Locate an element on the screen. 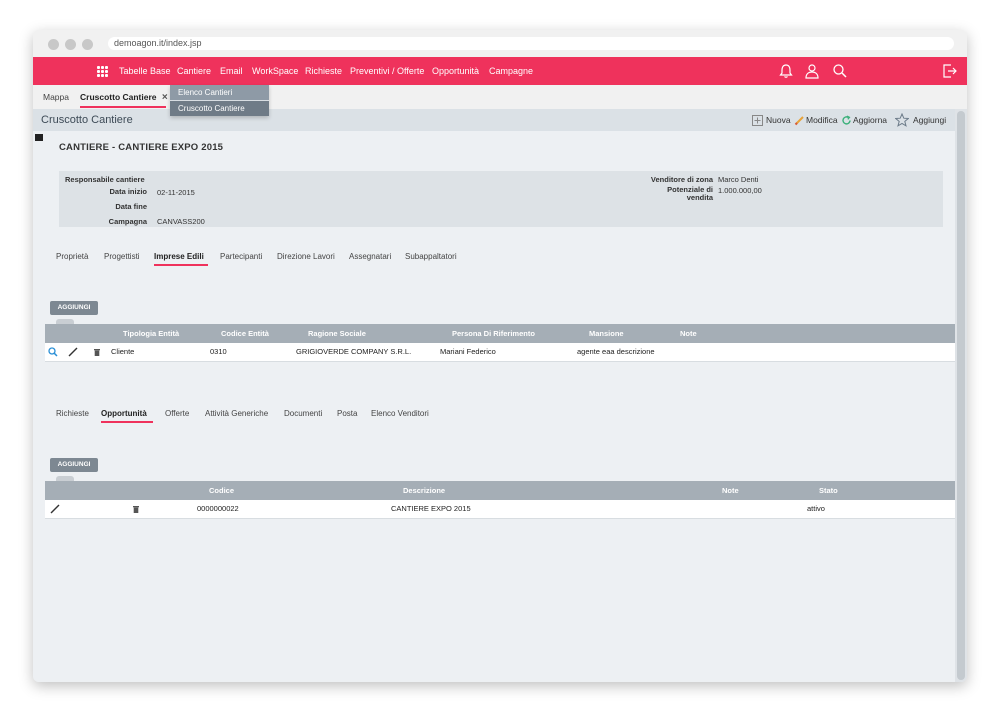 The width and height of the screenshot is (1000, 710). table-row: 0000000022 CANTIERE EXPO 2015 attivo is located at coordinates (500, 509).